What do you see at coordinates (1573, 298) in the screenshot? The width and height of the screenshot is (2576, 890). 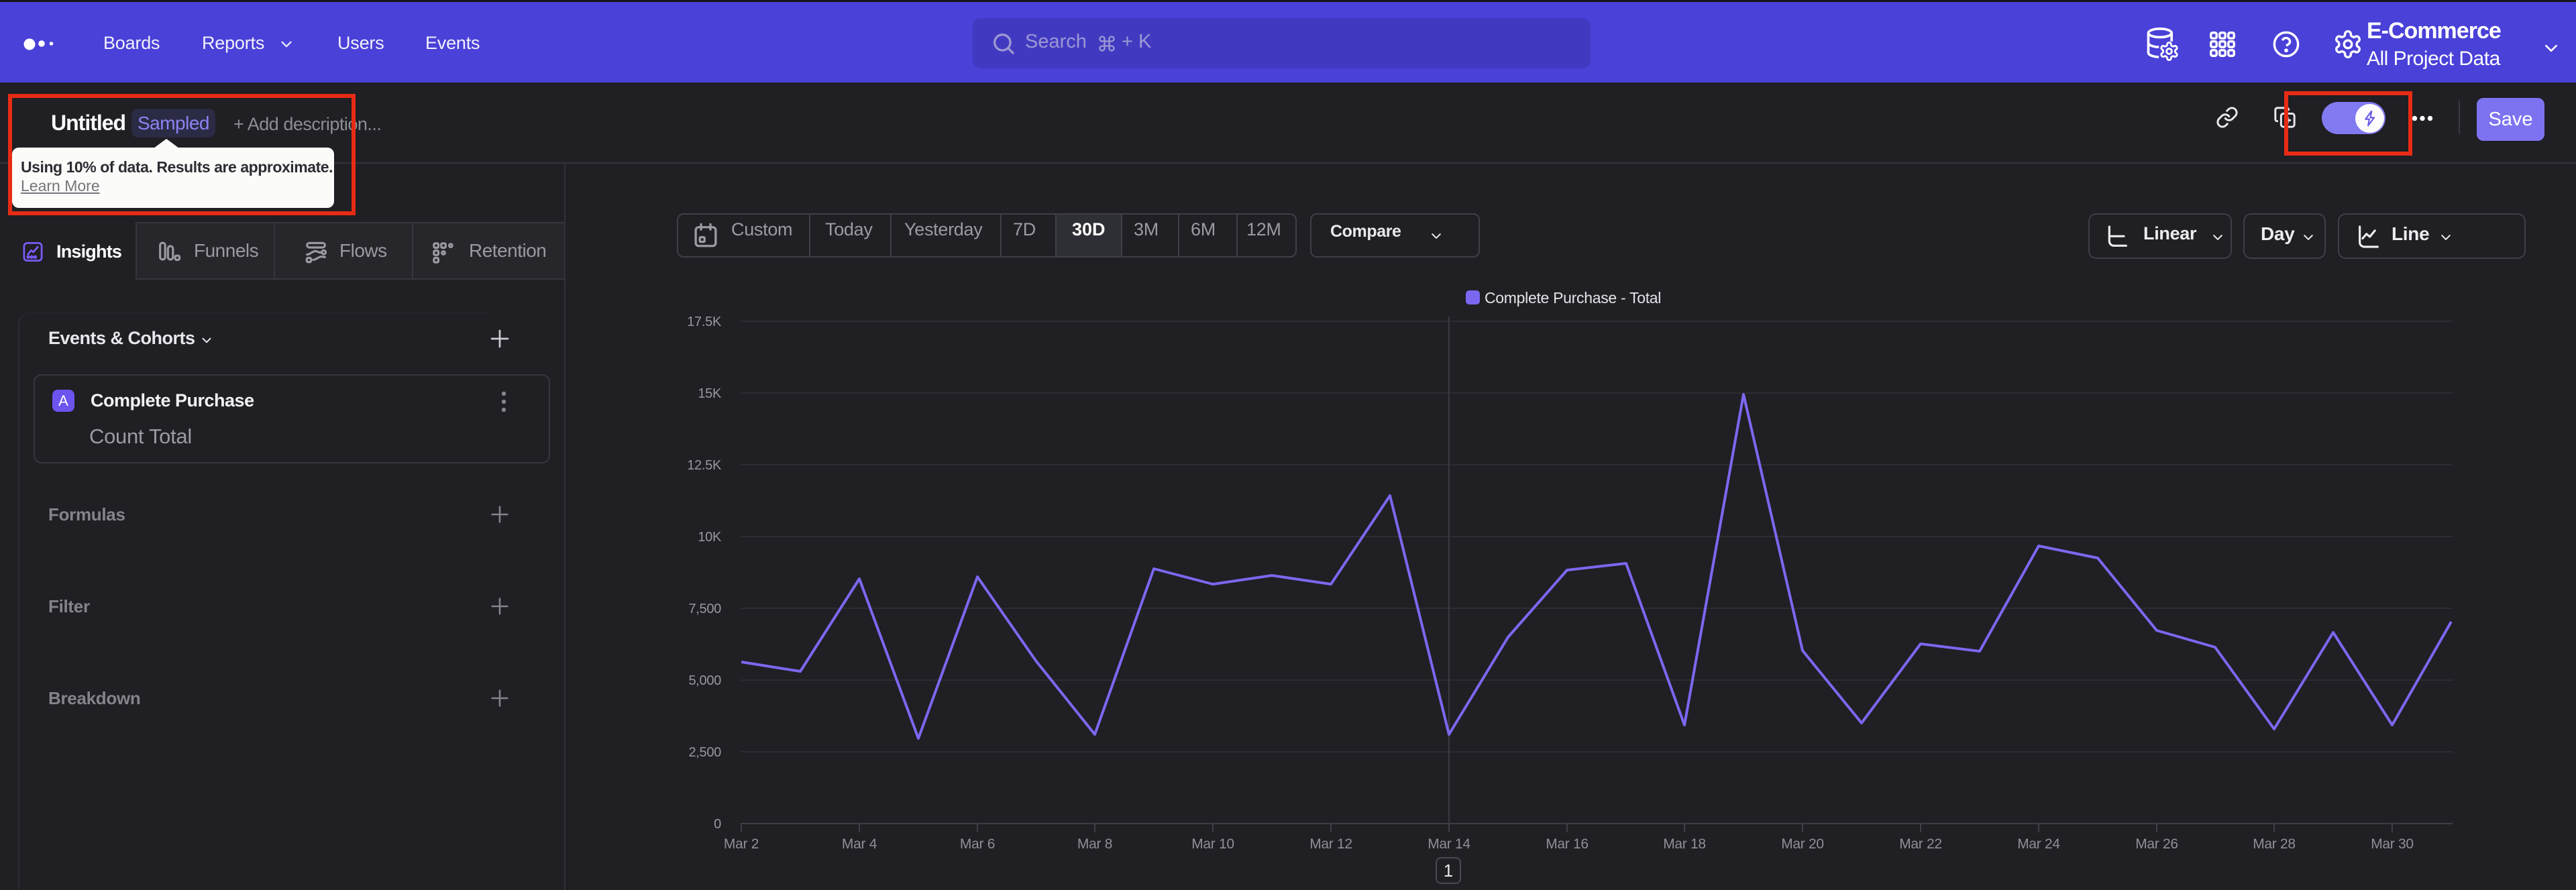 I see `svg-text: Complete Purchase - Total` at bounding box center [1573, 298].